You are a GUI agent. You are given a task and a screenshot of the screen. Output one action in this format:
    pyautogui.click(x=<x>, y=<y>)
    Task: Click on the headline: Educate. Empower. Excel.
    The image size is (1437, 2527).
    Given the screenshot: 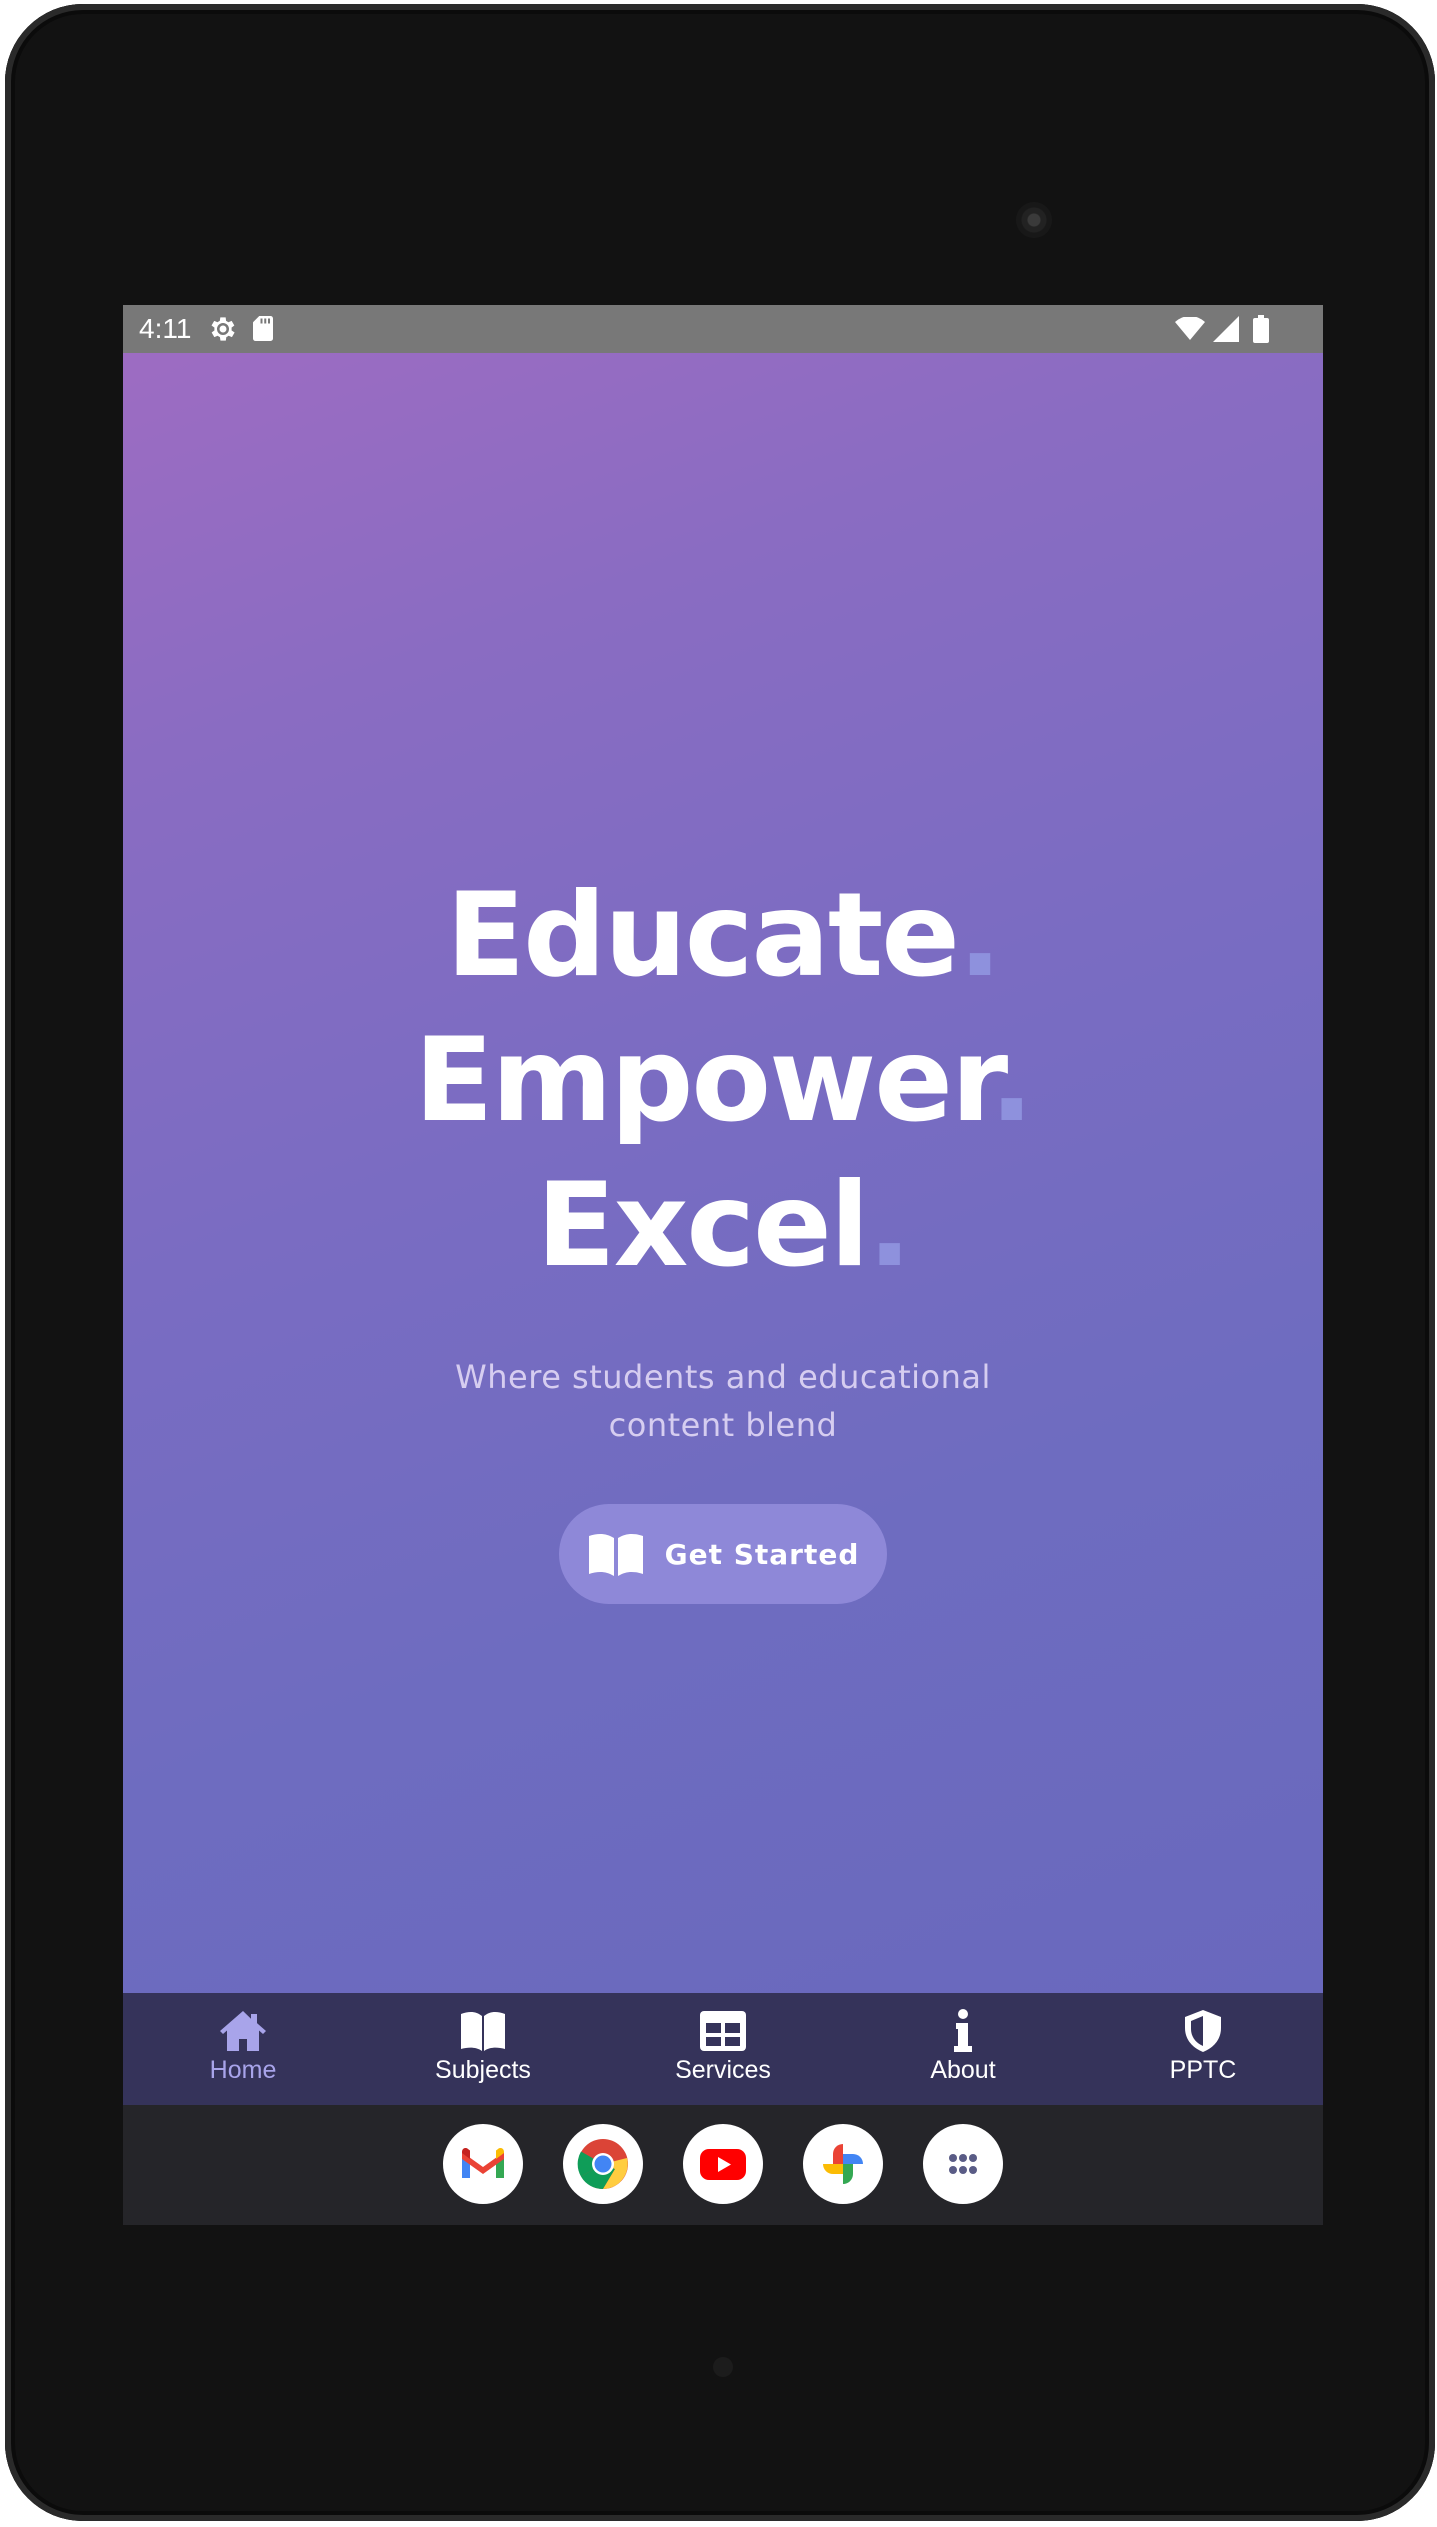 What is the action you would take?
    pyautogui.click(x=723, y=1080)
    